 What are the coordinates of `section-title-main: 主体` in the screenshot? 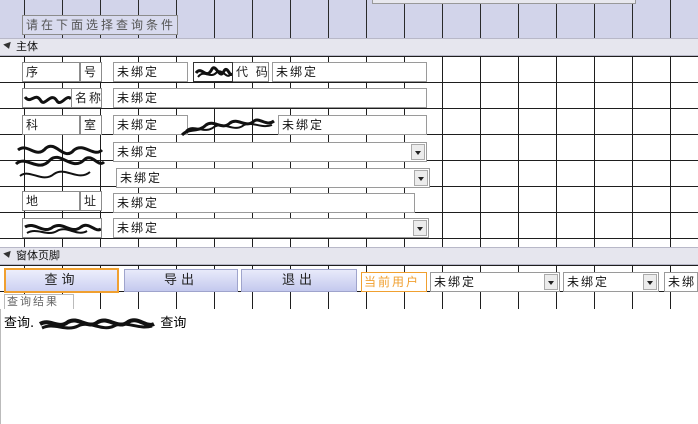 It's located at (27, 46).